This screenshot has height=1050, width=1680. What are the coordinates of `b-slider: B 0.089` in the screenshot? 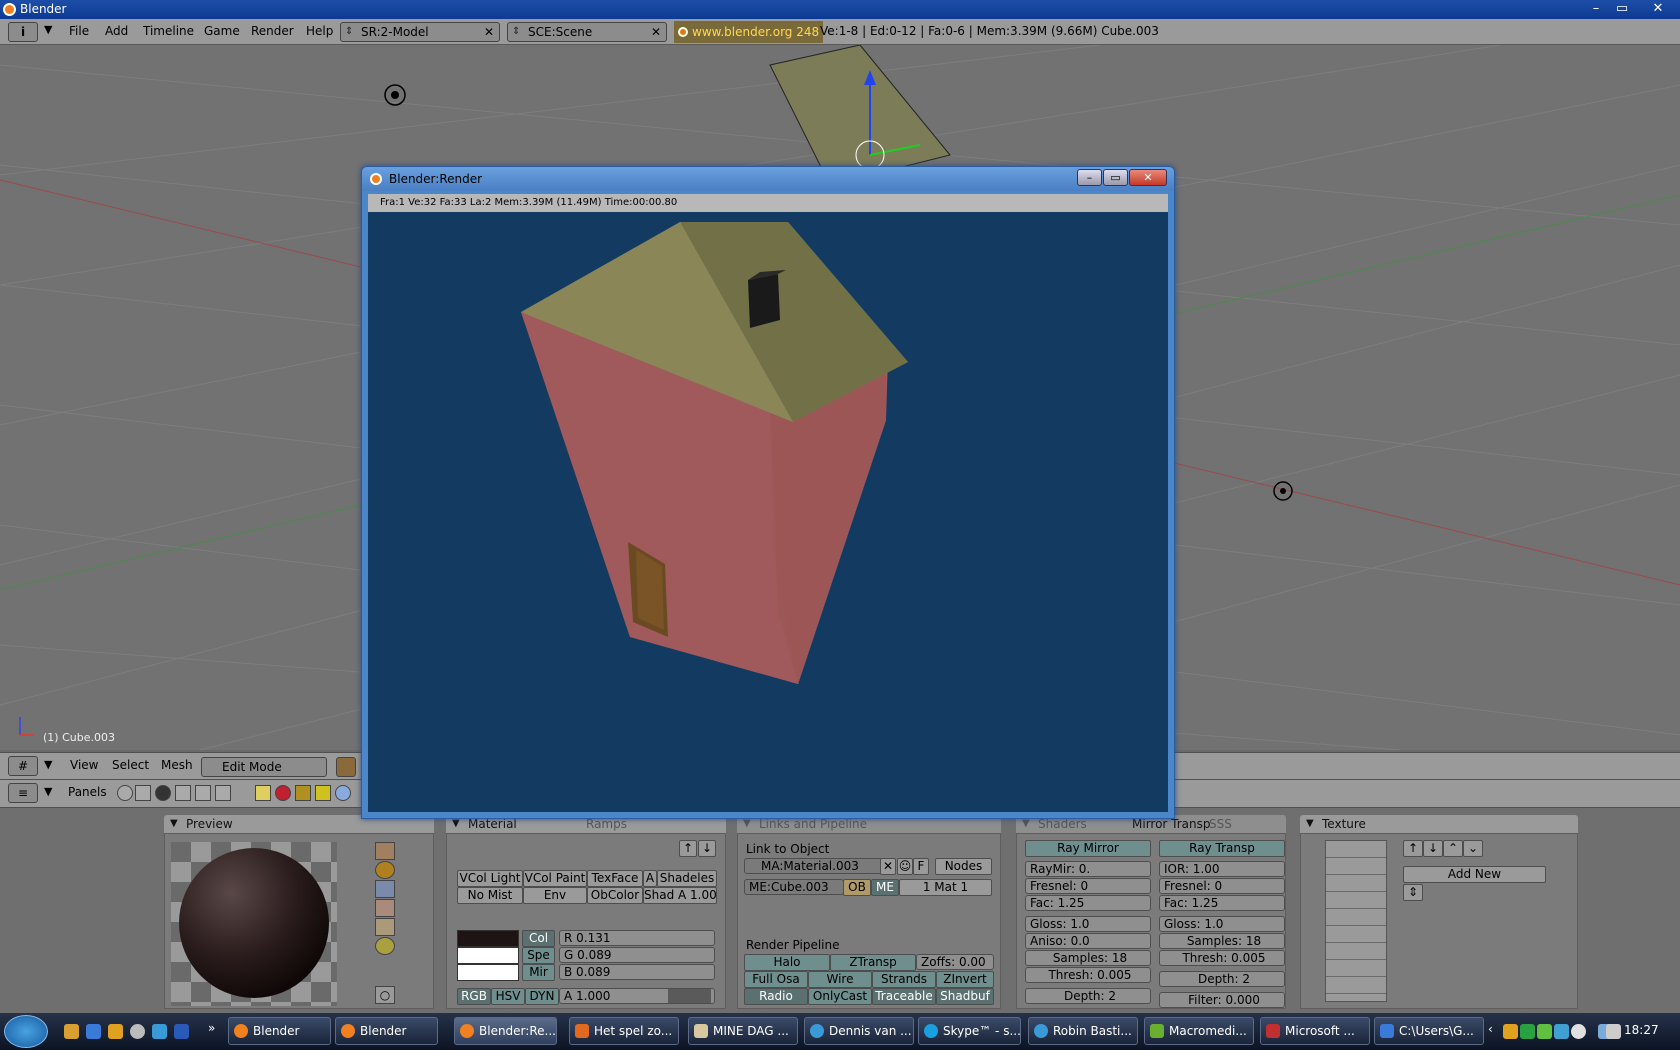 It's located at (637, 972).